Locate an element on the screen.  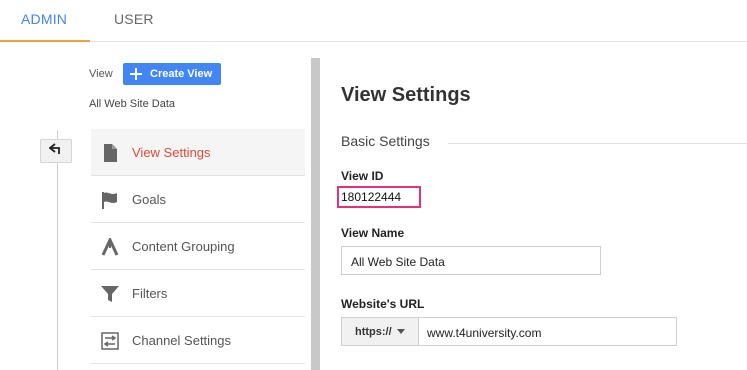
tab-admin: ADMIN is located at coordinates (44, 19).